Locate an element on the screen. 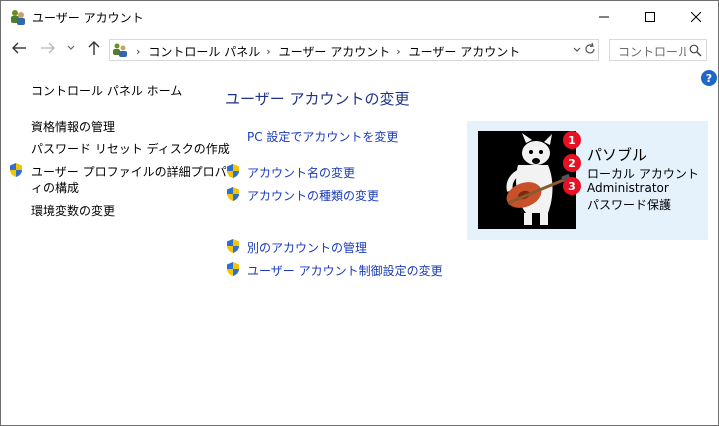  close-icon is located at coordinates (696, 16).